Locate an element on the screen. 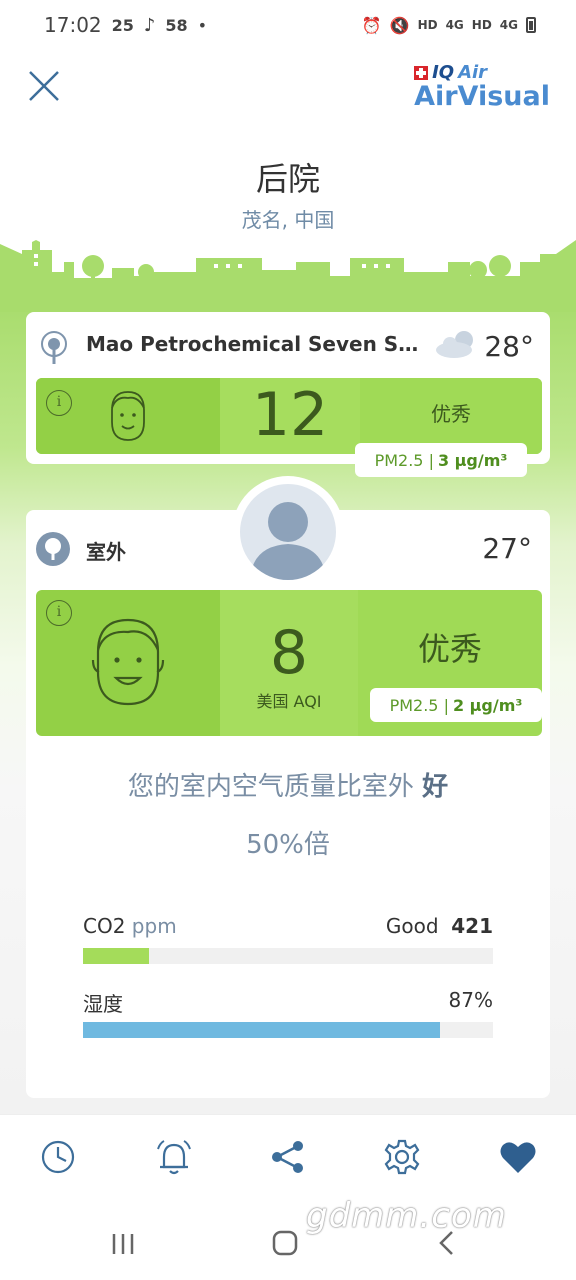 This screenshot has width=576, height=1280. swiss-cross-icon is located at coordinates (421, 72).